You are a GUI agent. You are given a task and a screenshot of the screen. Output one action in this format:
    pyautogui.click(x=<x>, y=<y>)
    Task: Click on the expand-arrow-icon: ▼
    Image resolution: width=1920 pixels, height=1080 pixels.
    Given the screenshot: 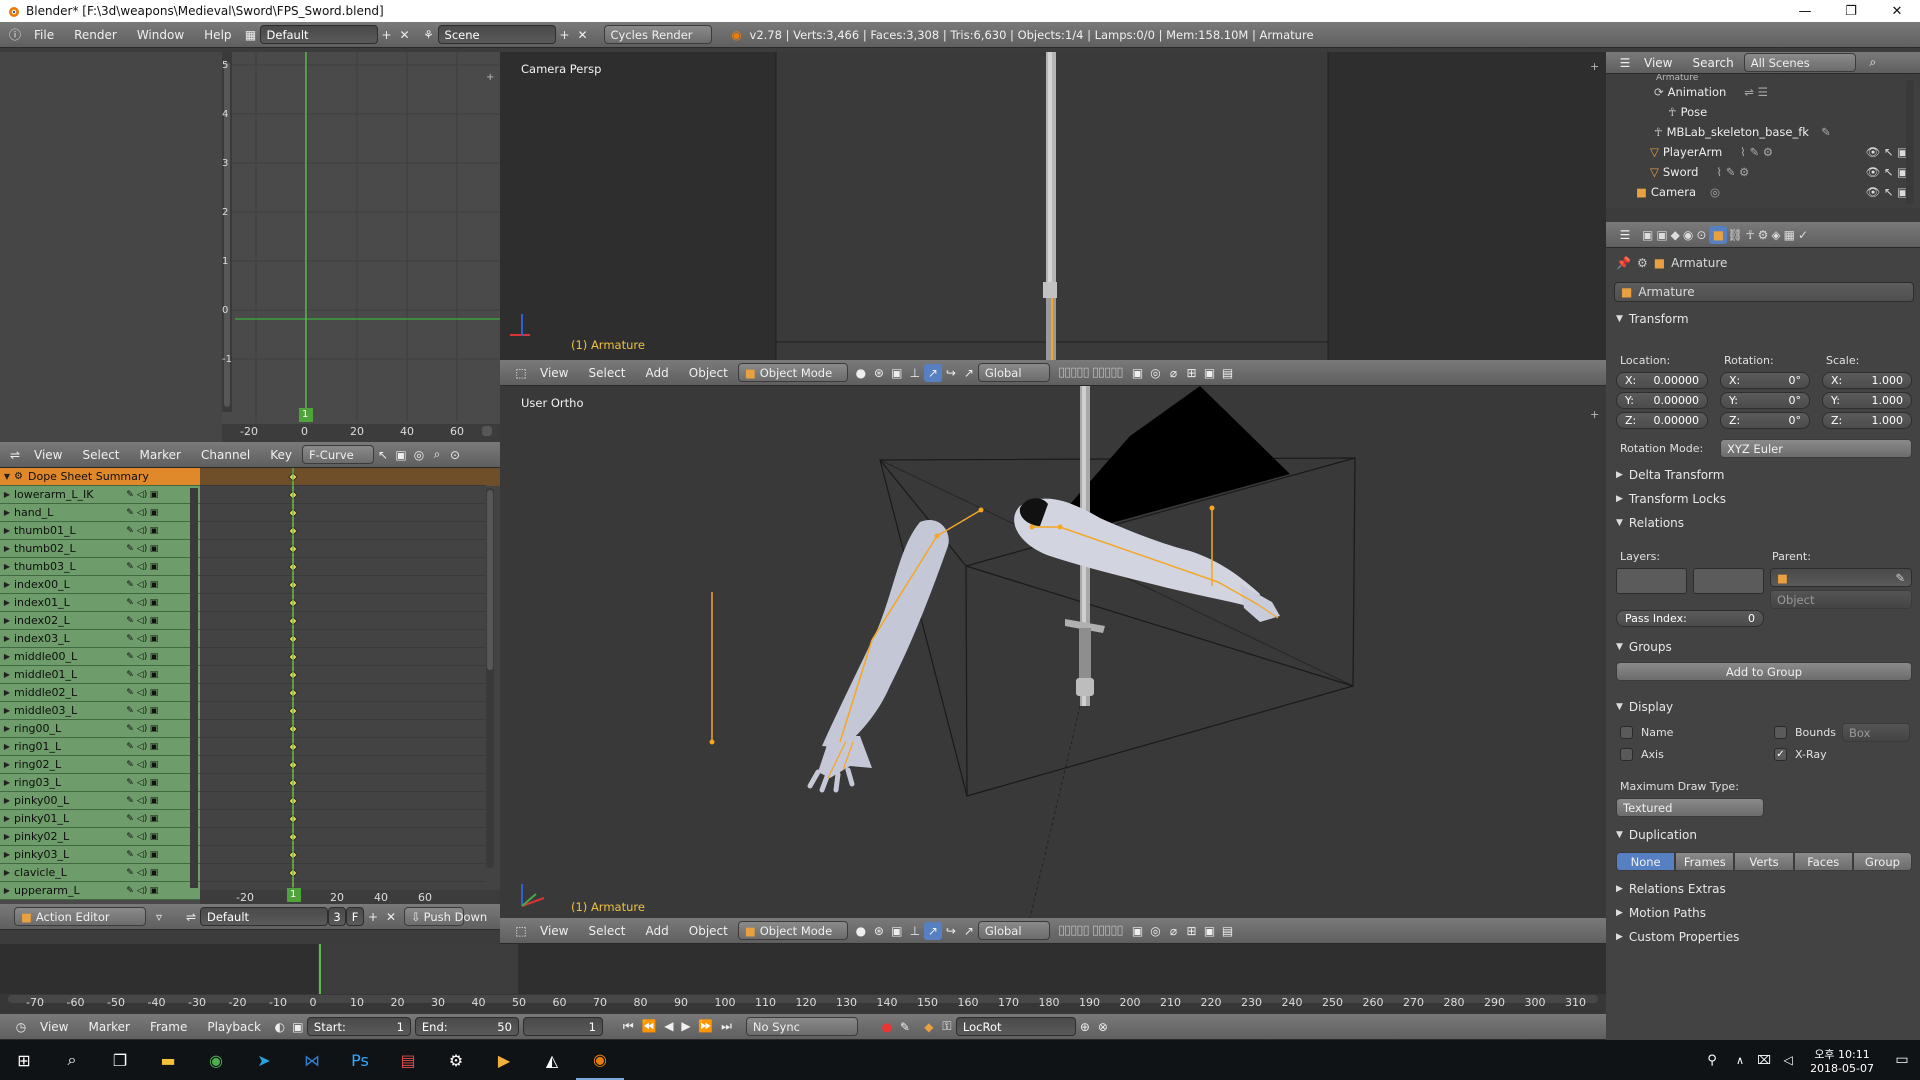 What is the action you would take?
    pyautogui.click(x=7, y=476)
    